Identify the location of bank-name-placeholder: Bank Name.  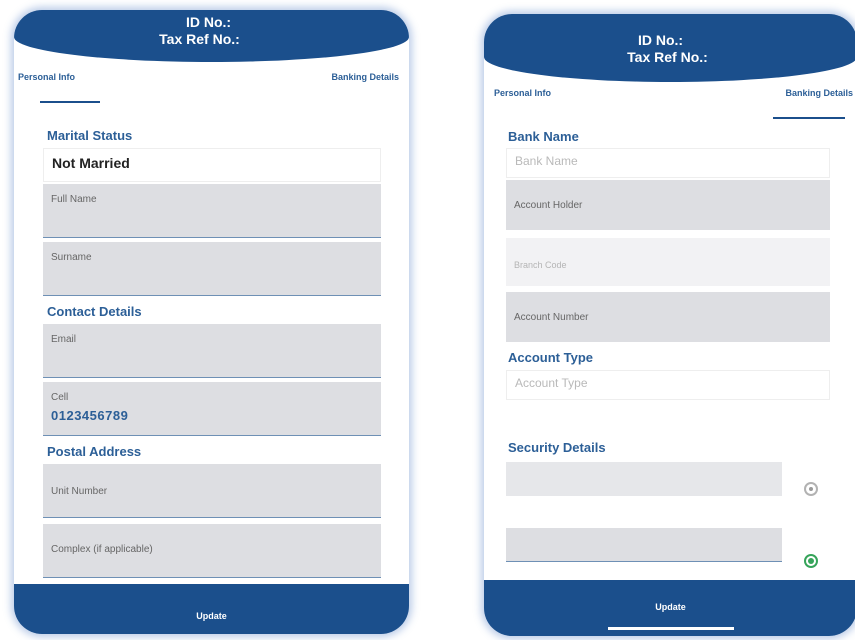
(546, 161).